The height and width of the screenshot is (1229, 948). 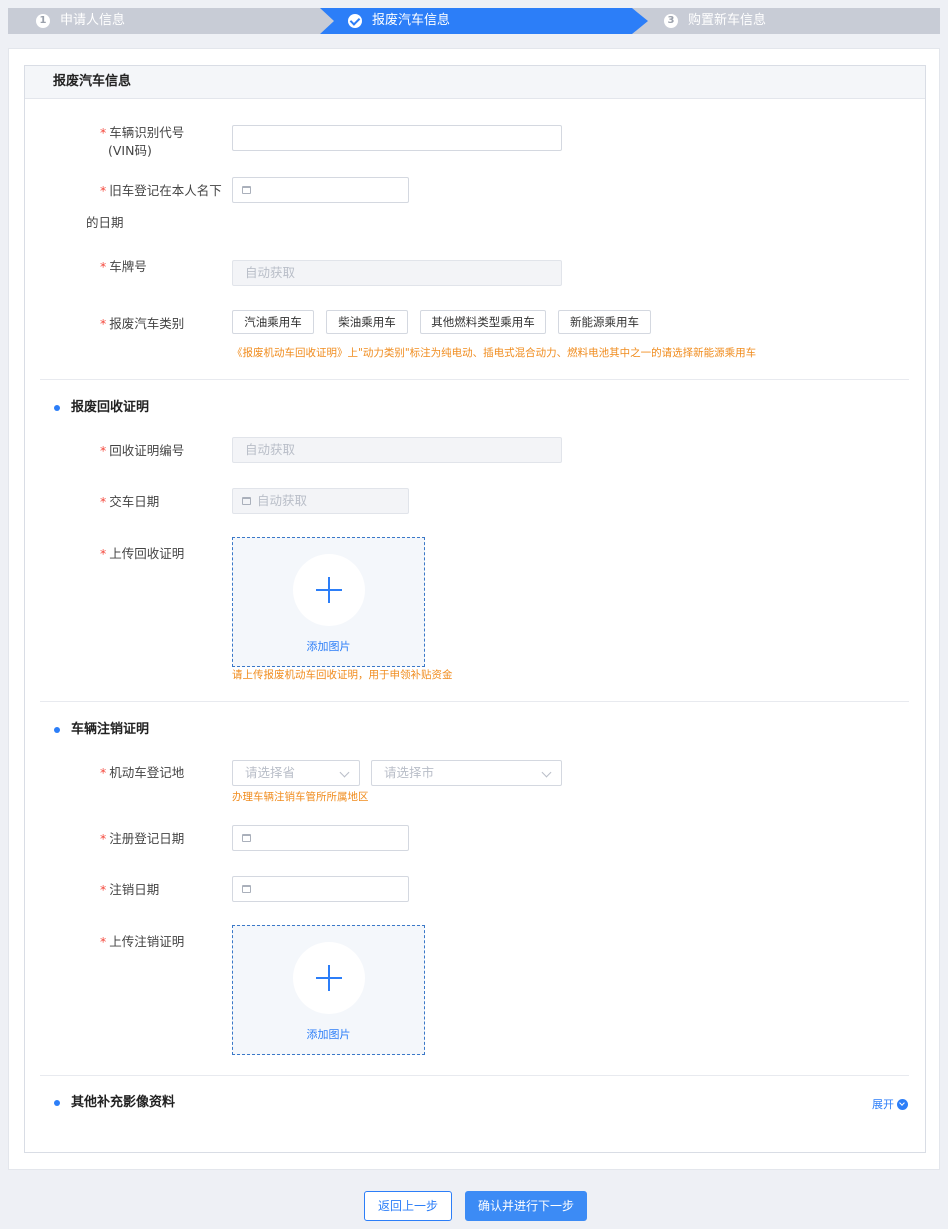 What do you see at coordinates (408, 1206) in the screenshot?
I see `back-button: 返回上一步` at bounding box center [408, 1206].